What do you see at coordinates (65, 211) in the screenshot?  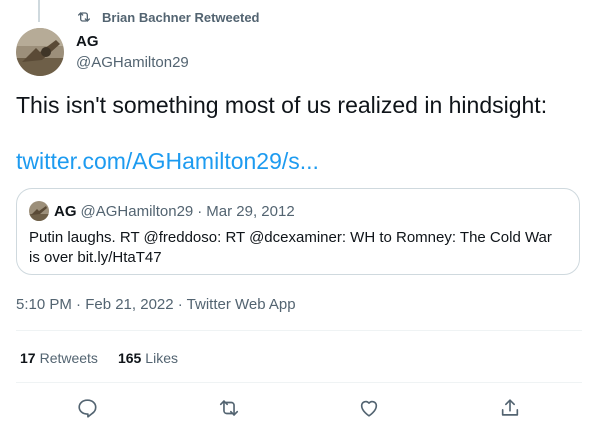 I see `quoted-author-name: AG` at bounding box center [65, 211].